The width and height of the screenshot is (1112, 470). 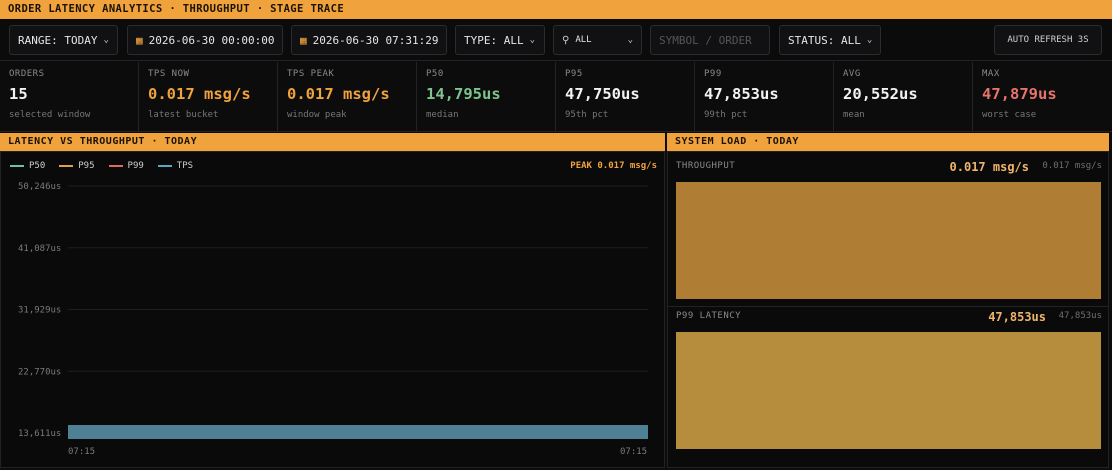 I want to click on end-datetime-value: 2026-06-30 07:31:29, so click(x=375, y=40).